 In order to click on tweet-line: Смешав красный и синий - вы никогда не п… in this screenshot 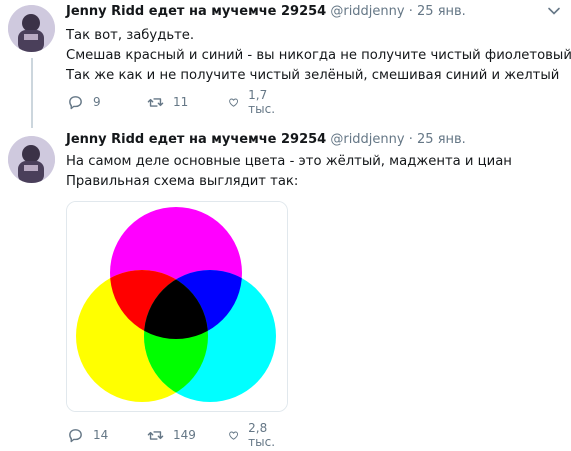, I will do `click(318, 55)`.